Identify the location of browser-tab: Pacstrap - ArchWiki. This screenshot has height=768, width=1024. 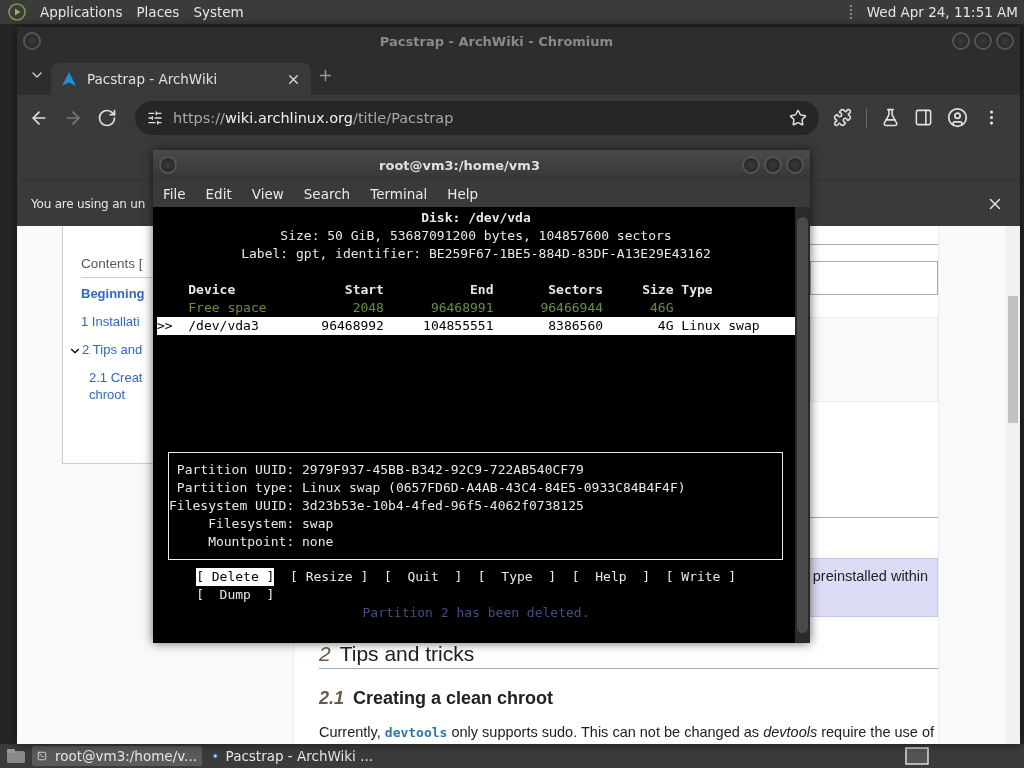
(181, 79).